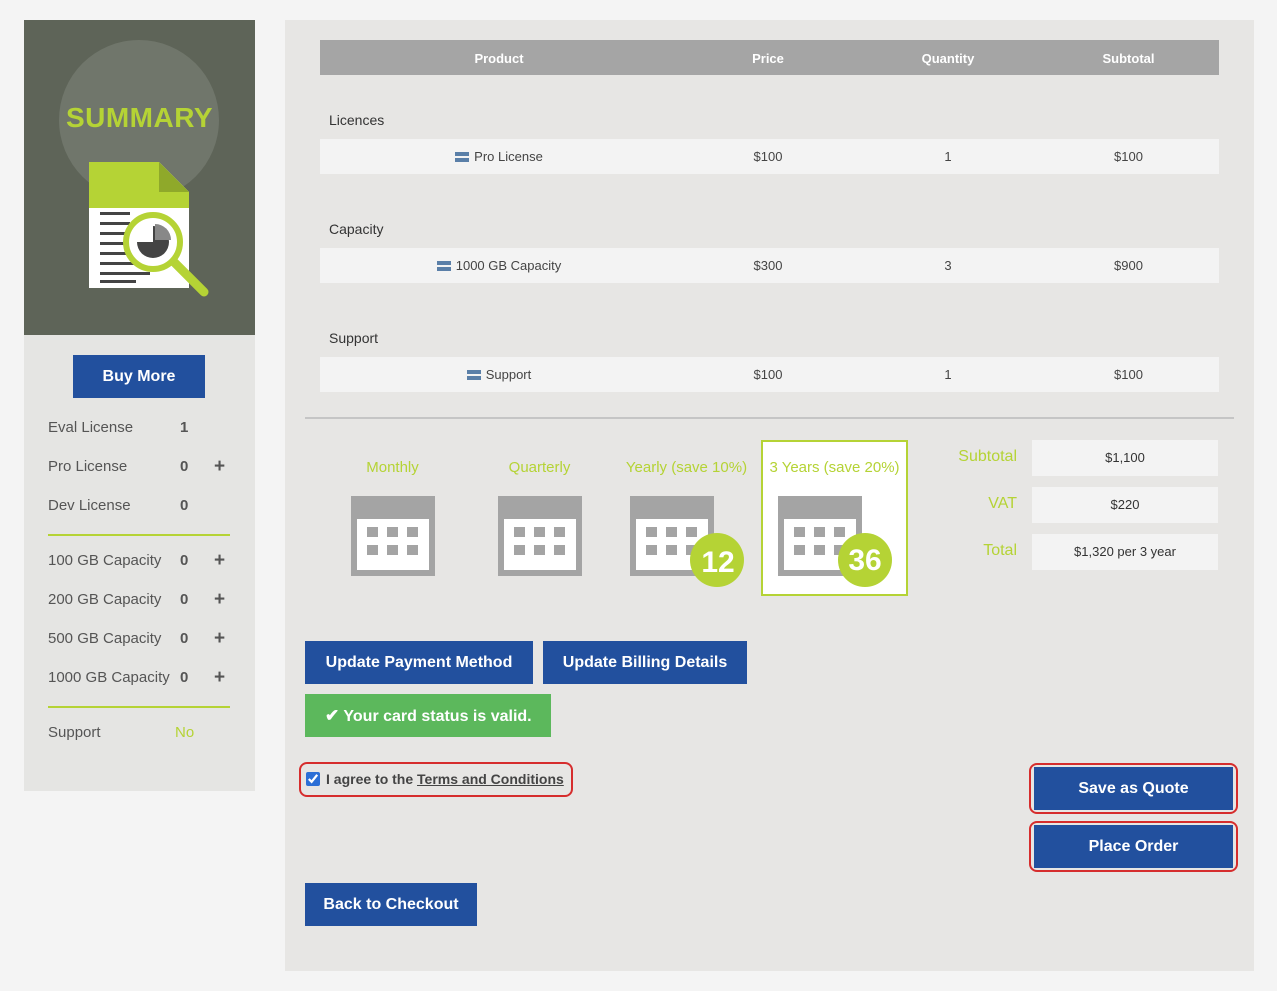 The height and width of the screenshot is (991, 1277). What do you see at coordinates (1128, 58) in the screenshot?
I see `column-header-subtotal: Subtotal` at bounding box center [1128, 58].